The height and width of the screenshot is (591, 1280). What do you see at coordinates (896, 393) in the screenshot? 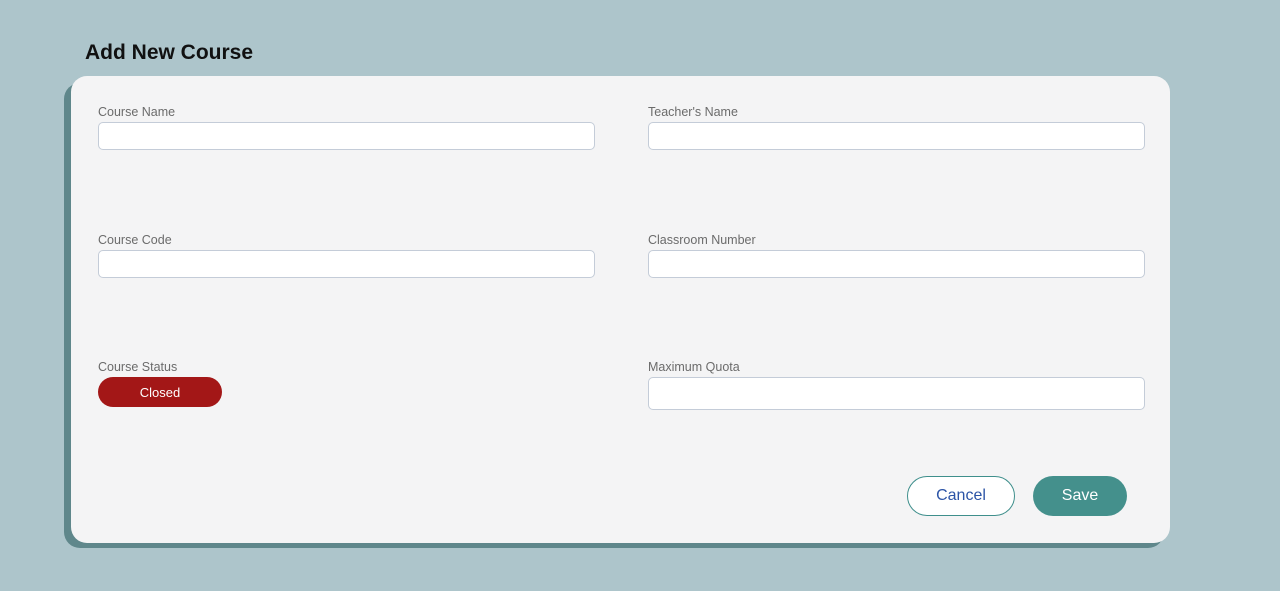
I see `maximum-quota-input` at bounding box center [896, 393].